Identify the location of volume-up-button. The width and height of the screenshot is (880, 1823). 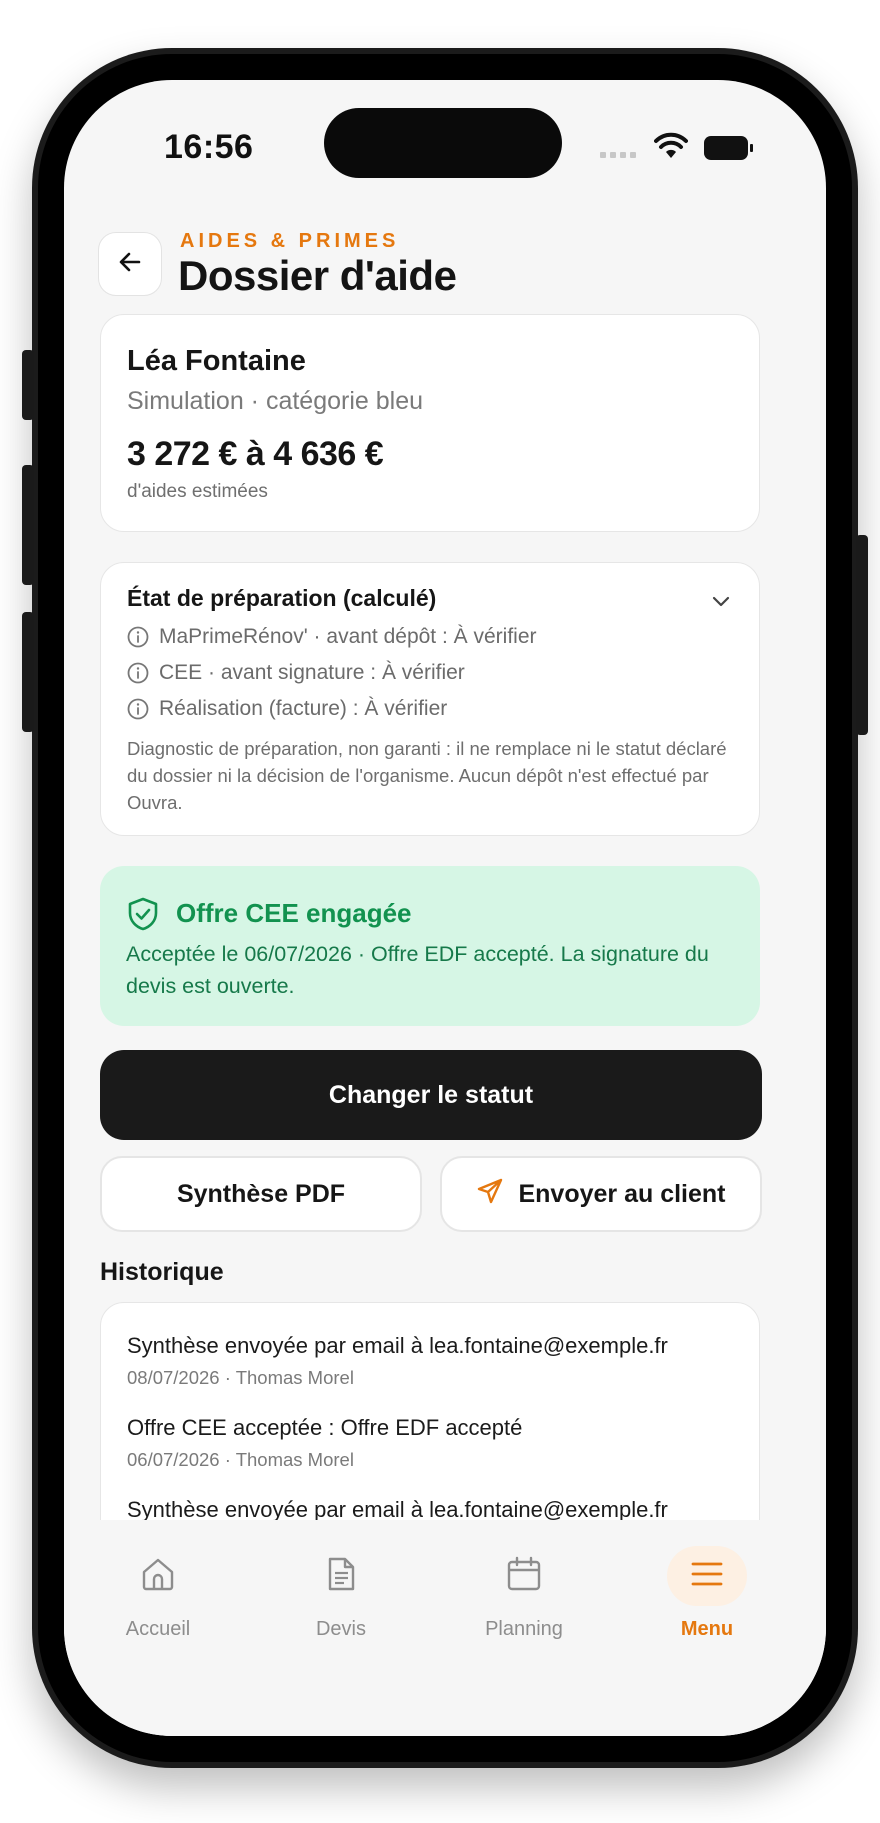
(28, 525).